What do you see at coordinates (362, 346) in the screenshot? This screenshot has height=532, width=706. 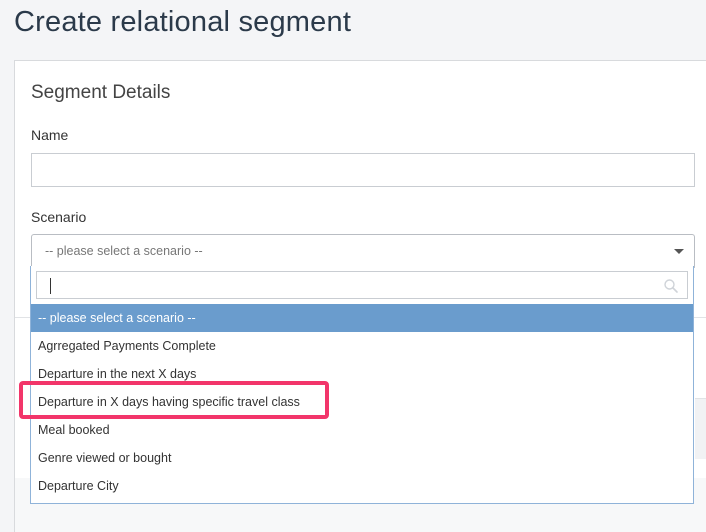 I see `dropdown-option: Agrregated Payments Complete` at bounding box center [362, 346].